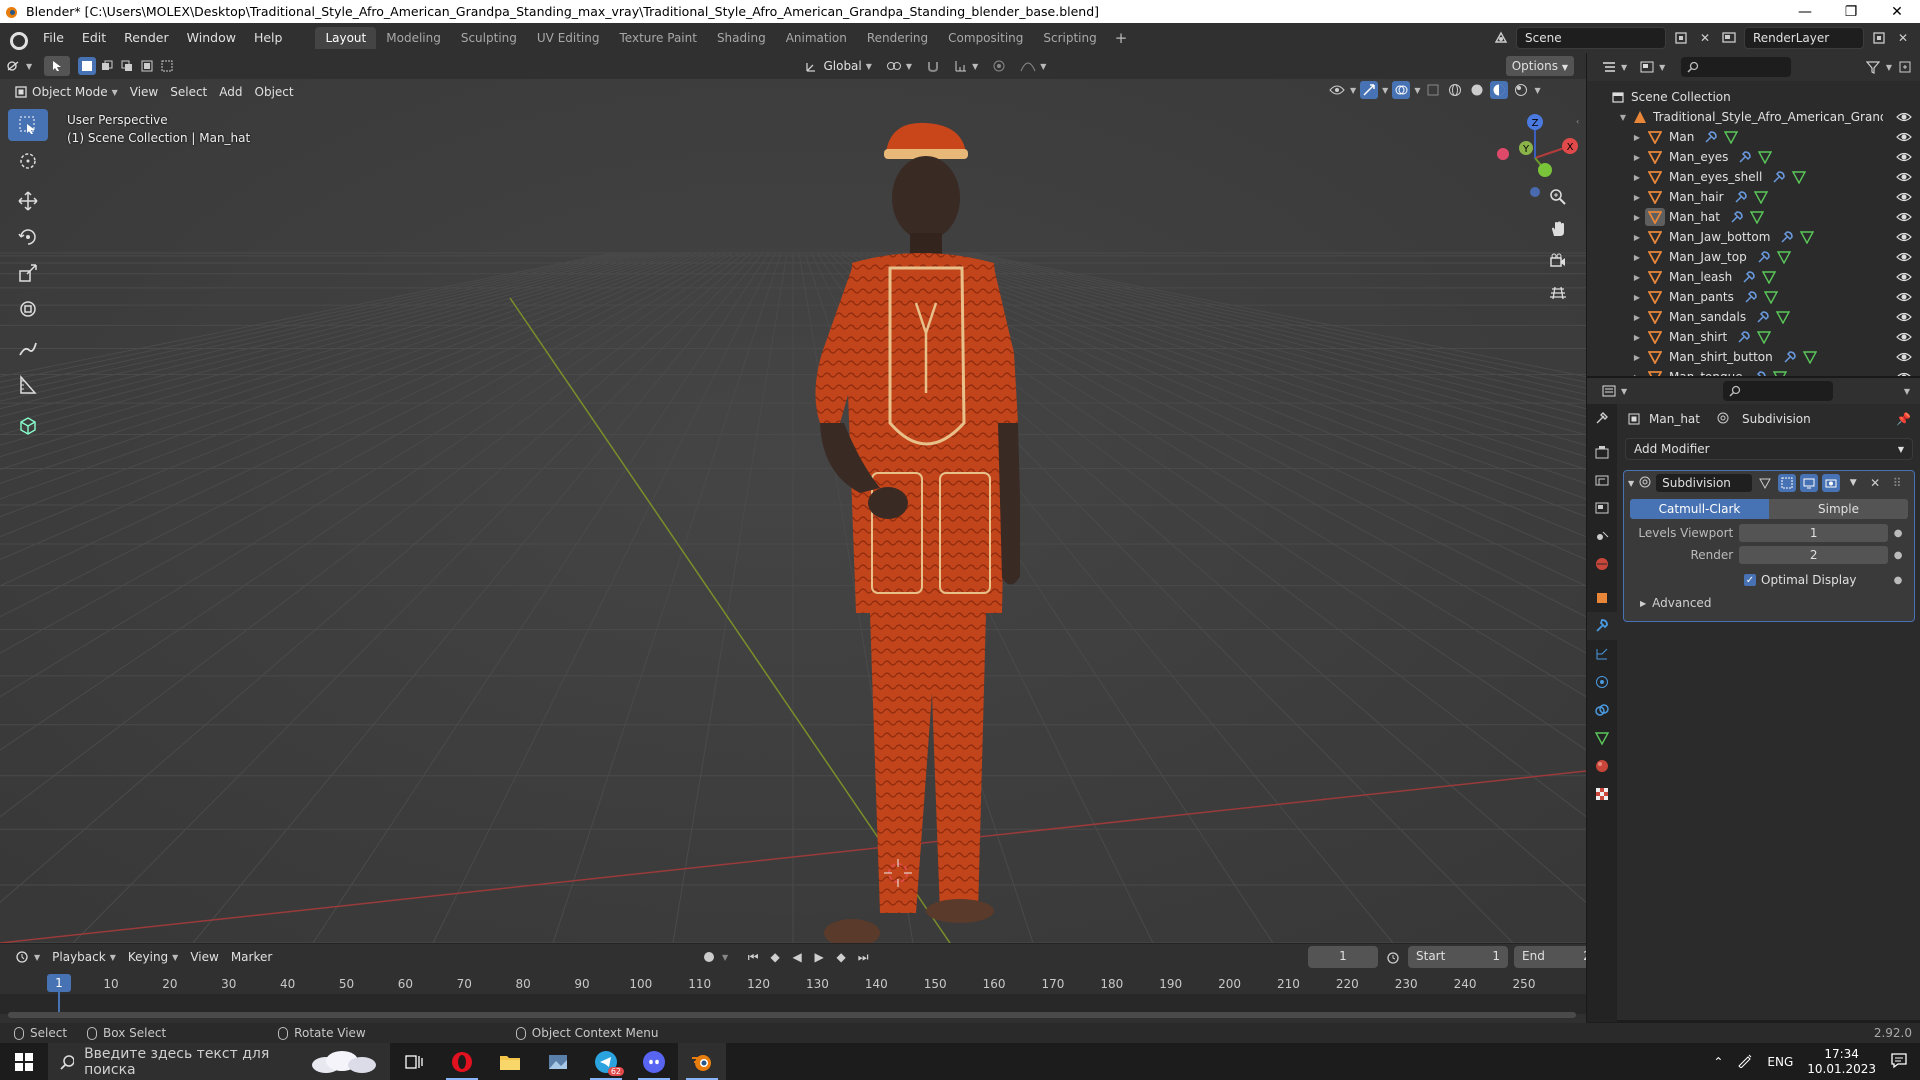  Describe the element at coordinates (1477, 90) in the screenshot. I see `shading-solid-icon` at that location.